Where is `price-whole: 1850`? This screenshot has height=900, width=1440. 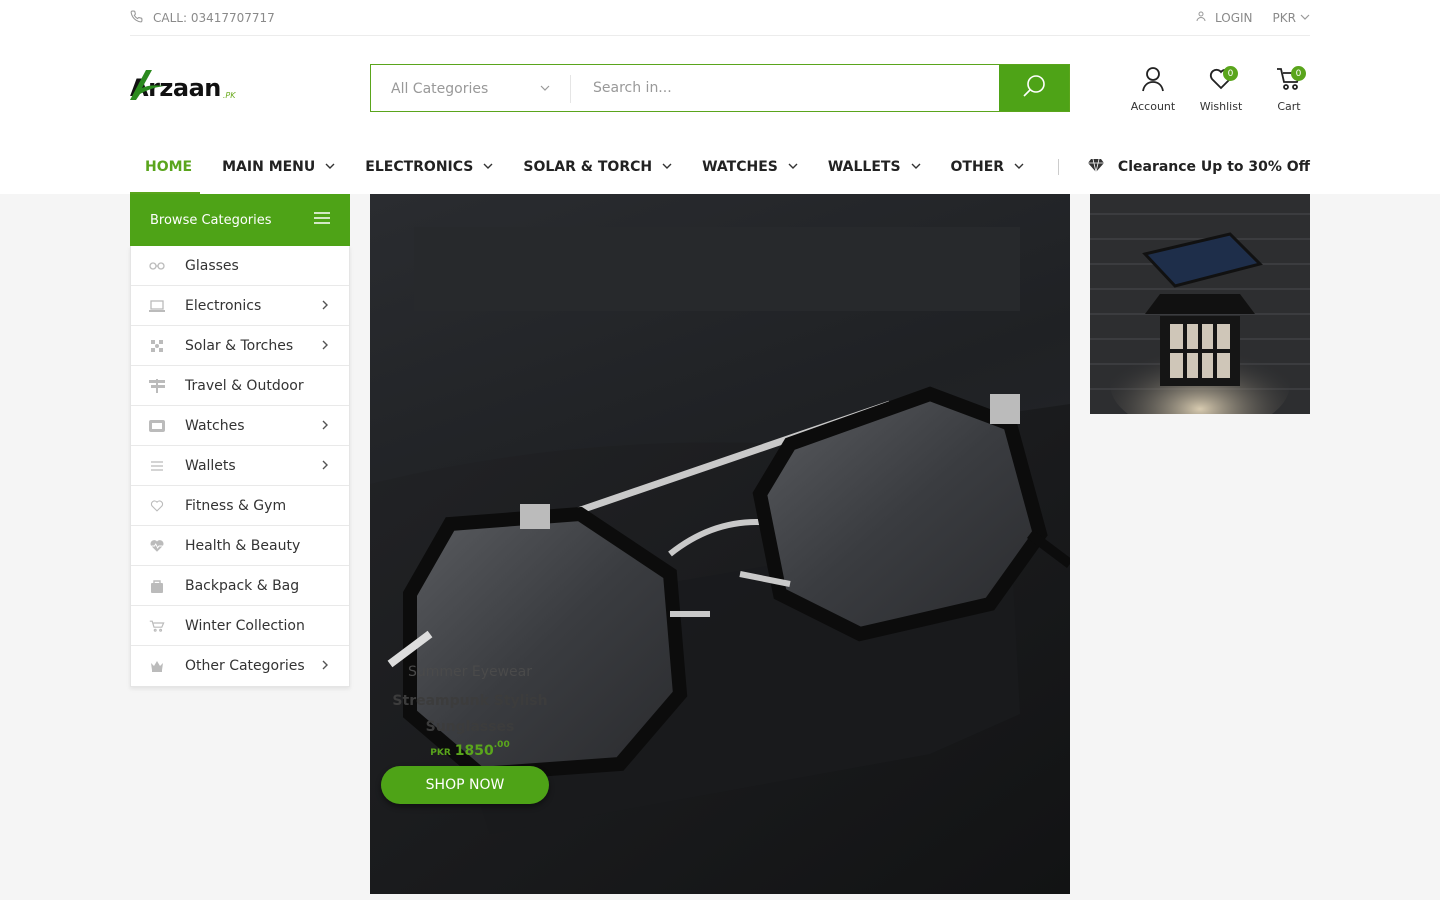 price-whole: 1850 is located at coordinates (474, 751).